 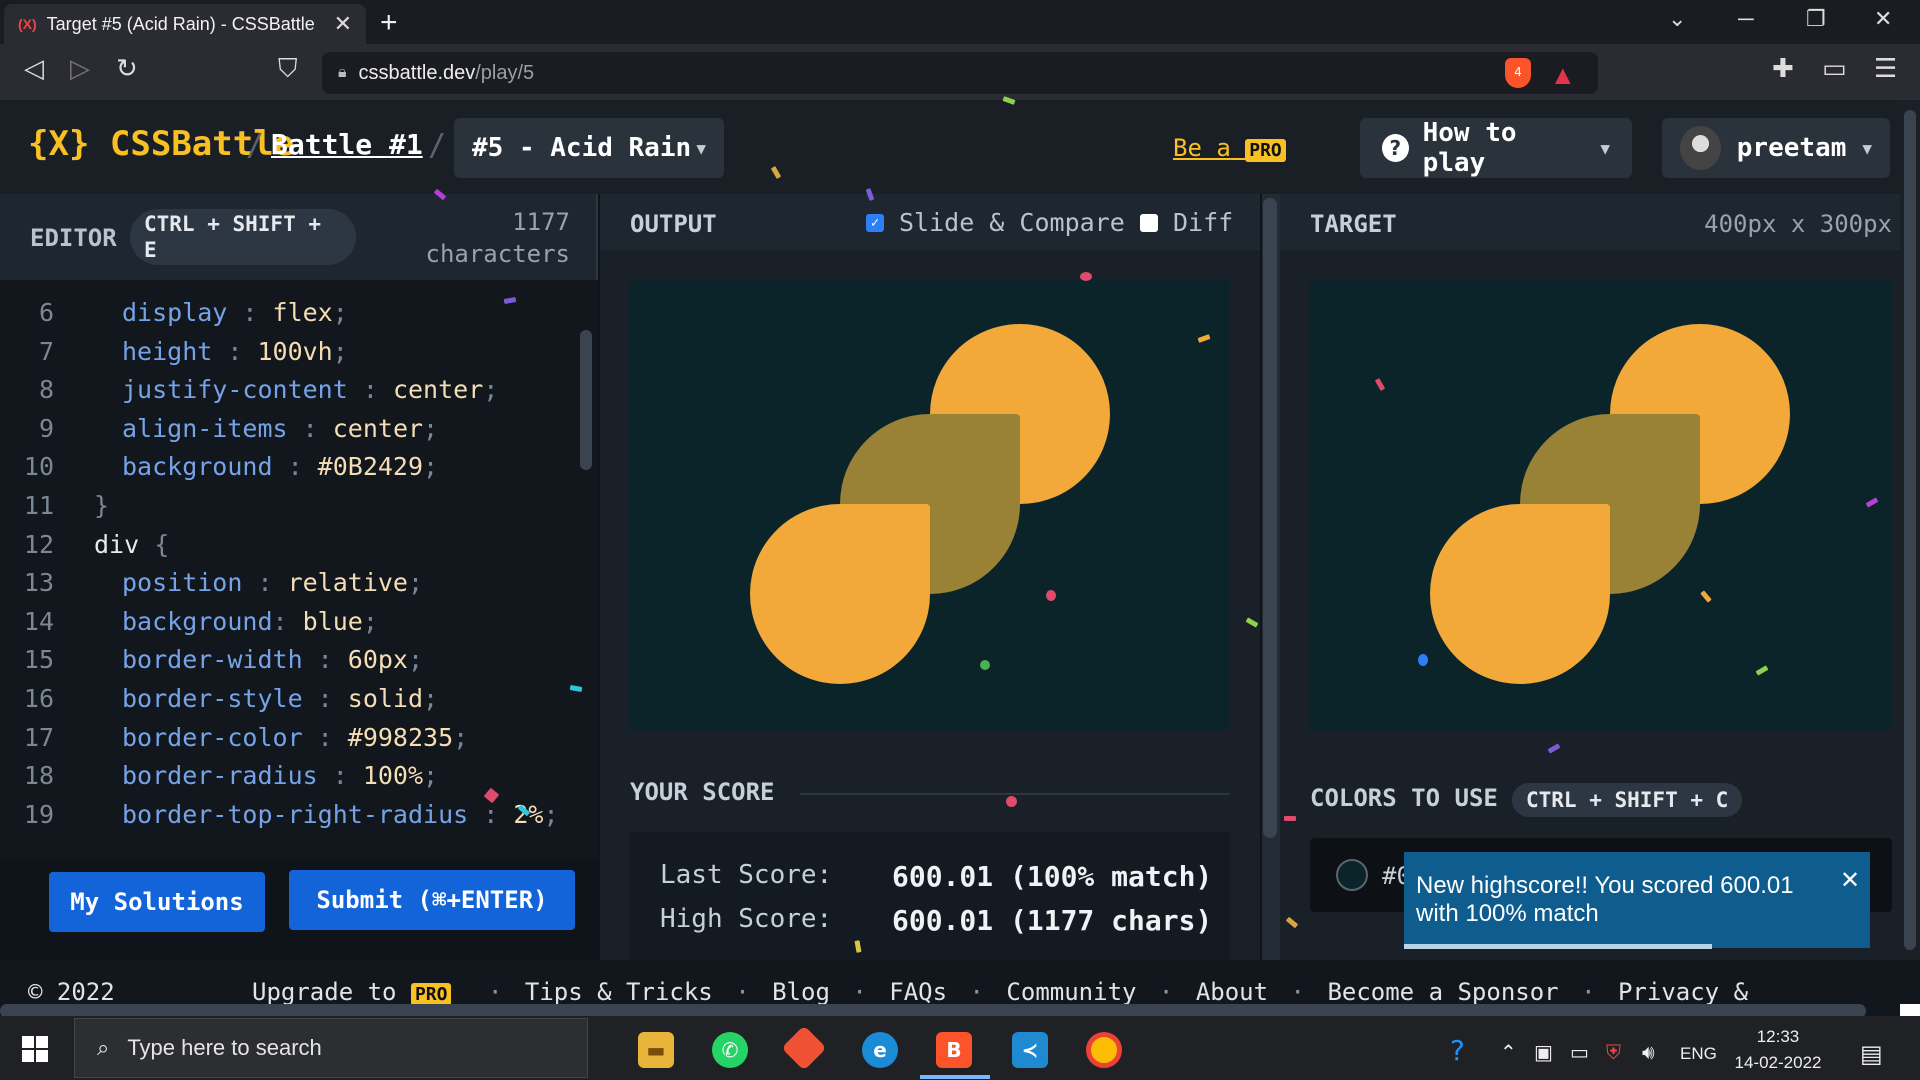 I want to click on be-a-label: Be a, so click(x=1202, y=148).